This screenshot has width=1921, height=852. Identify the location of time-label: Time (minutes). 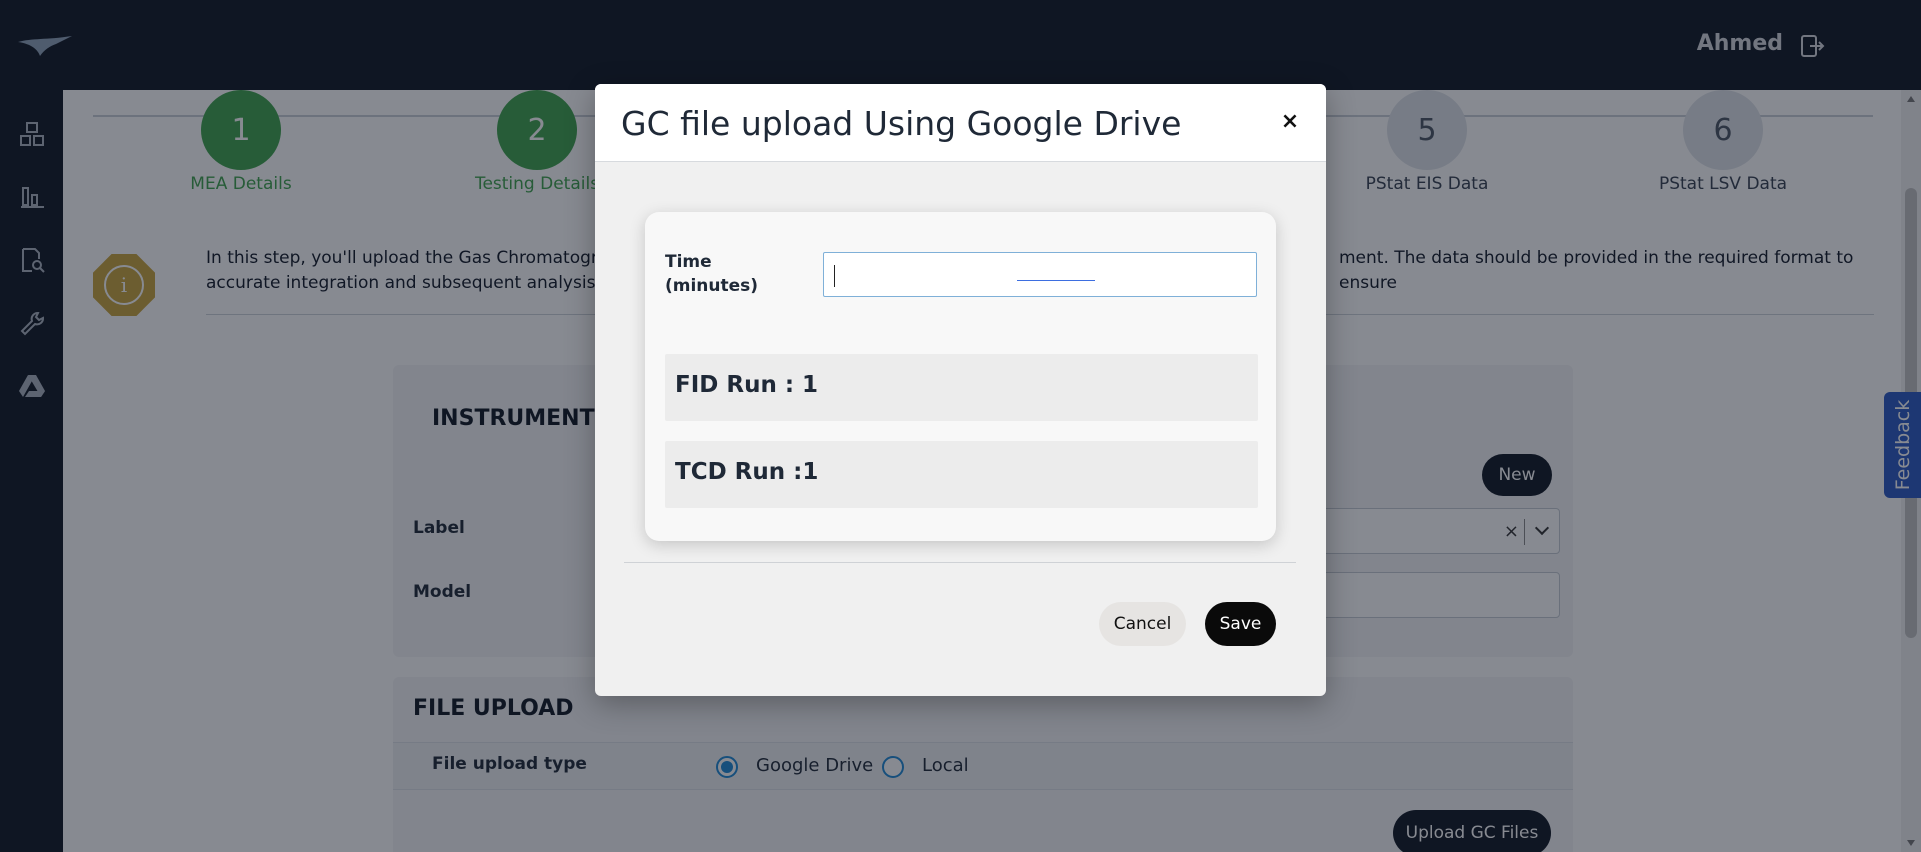
(712, 274).